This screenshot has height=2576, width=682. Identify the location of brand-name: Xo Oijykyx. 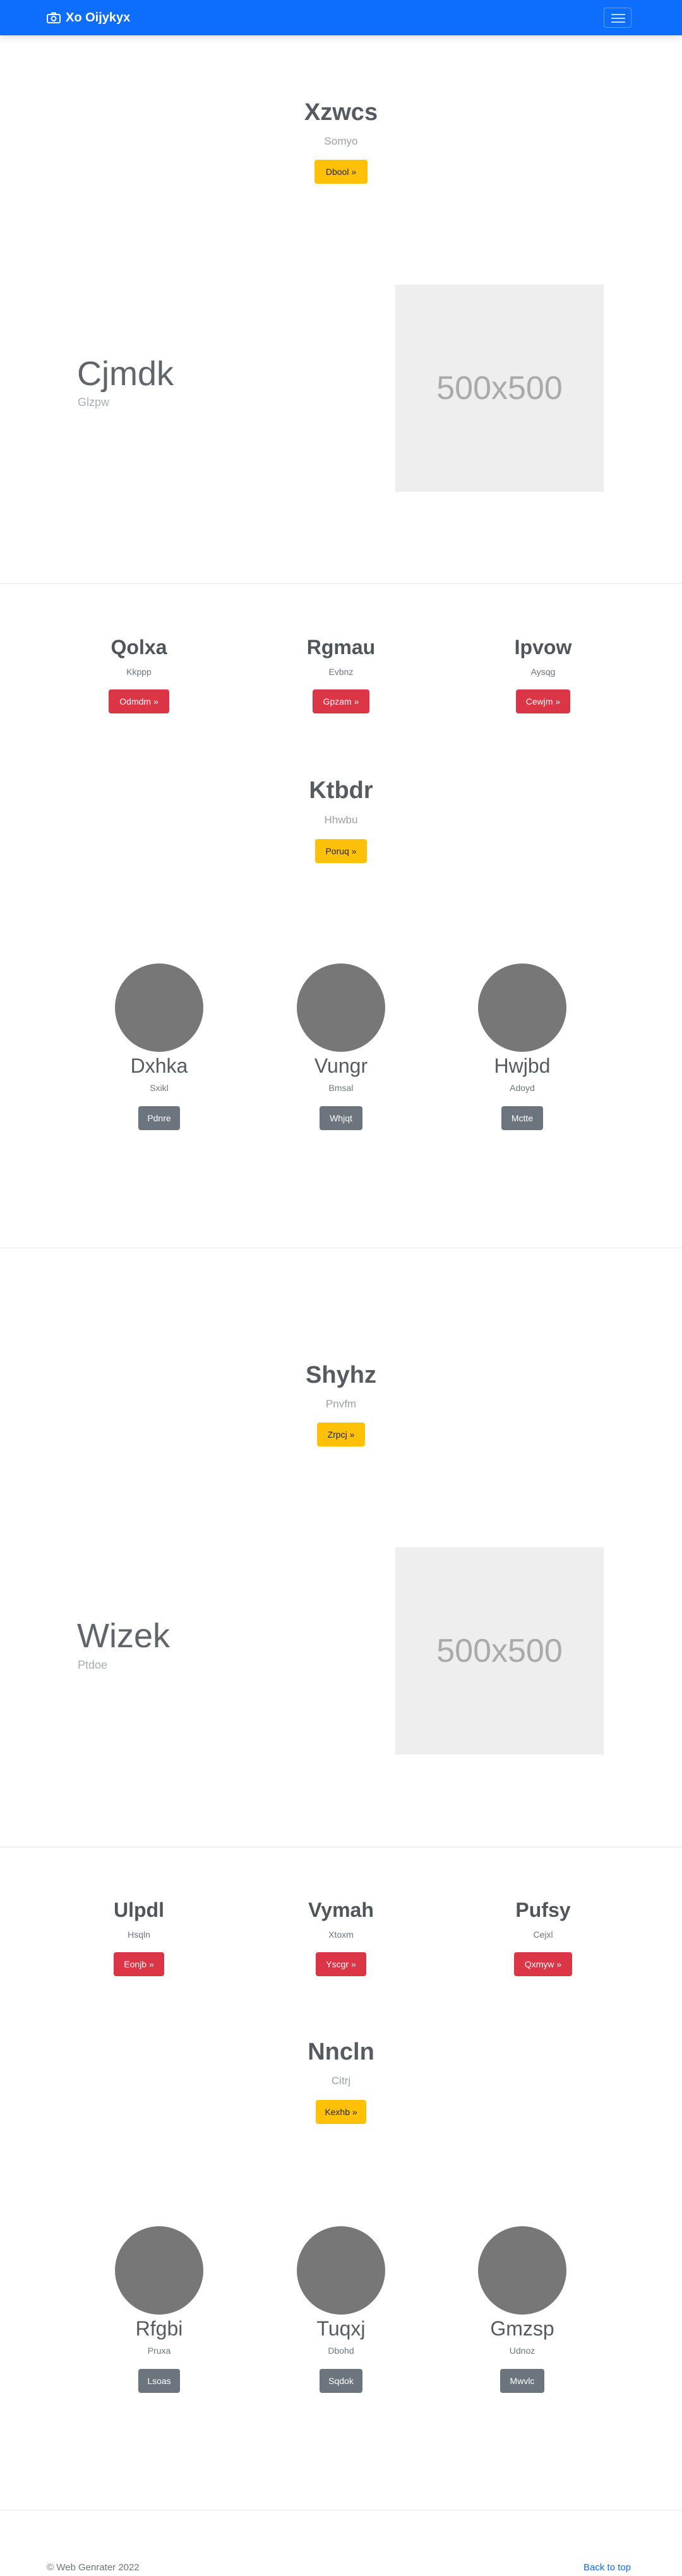
(98, 18).